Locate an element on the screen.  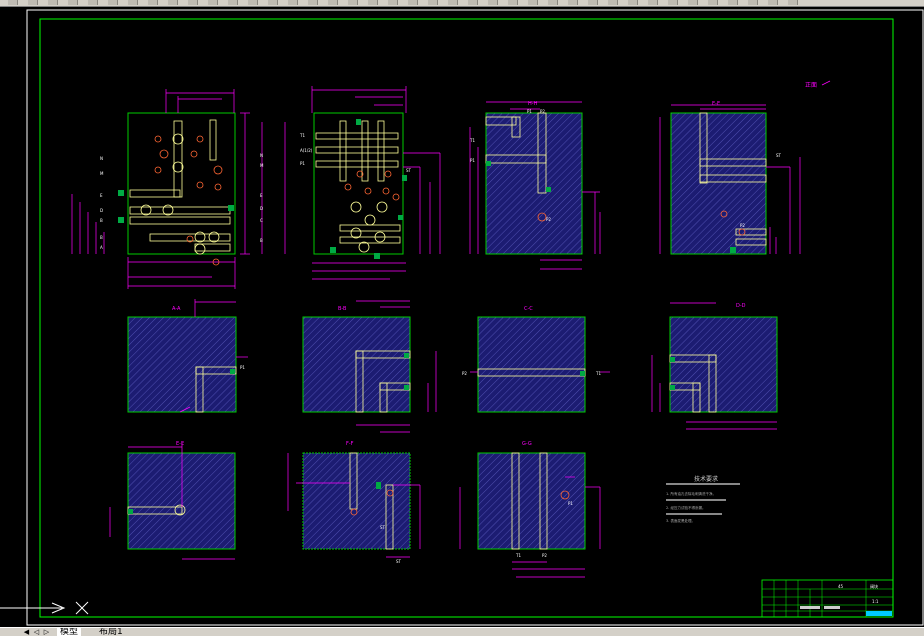
view-f-f: F-F ST ST is located at coordinates (354, 502).